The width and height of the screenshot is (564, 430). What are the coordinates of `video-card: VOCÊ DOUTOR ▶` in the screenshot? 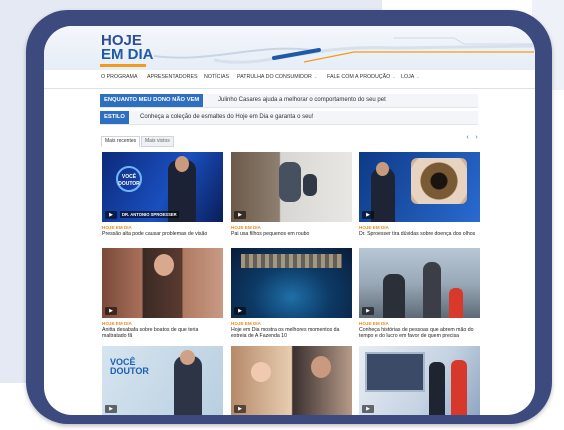 It's located at (162, 380).